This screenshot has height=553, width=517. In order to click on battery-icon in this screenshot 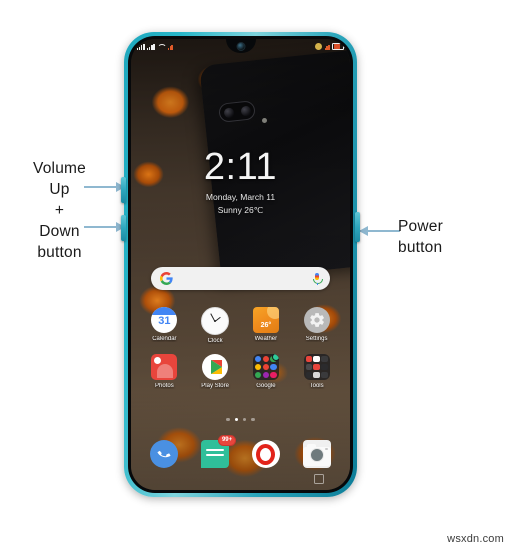, I will do `click(339, 46)`.